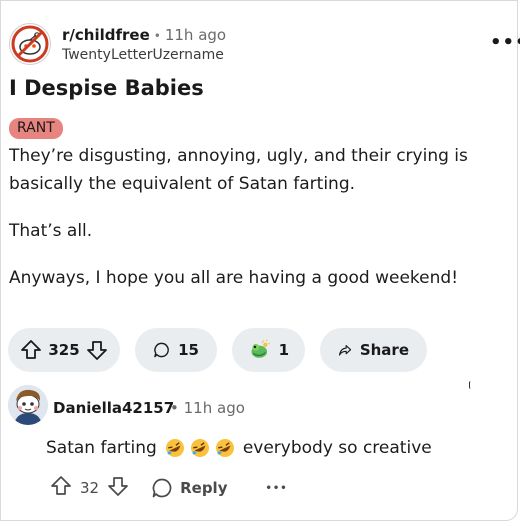 The height and width of the screenshot is (523, 520). I want to click on post-title: I Despise Babies, so click(106, 88).